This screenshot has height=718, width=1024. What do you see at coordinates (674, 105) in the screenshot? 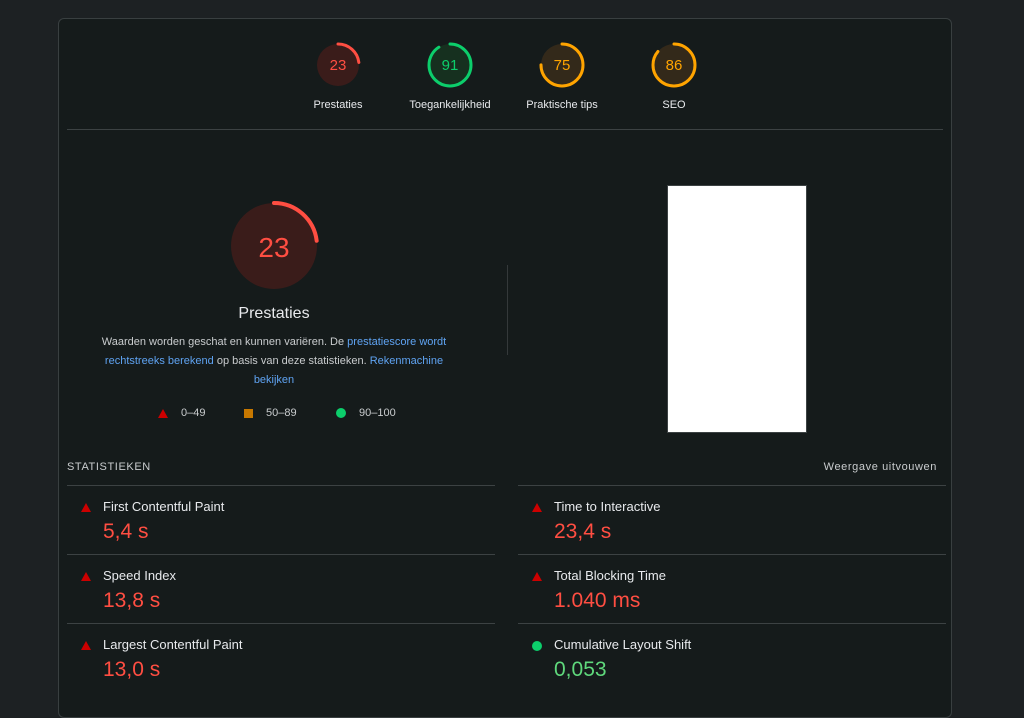
I see `gauge-label: SEO` at bounding box center [674, 105].